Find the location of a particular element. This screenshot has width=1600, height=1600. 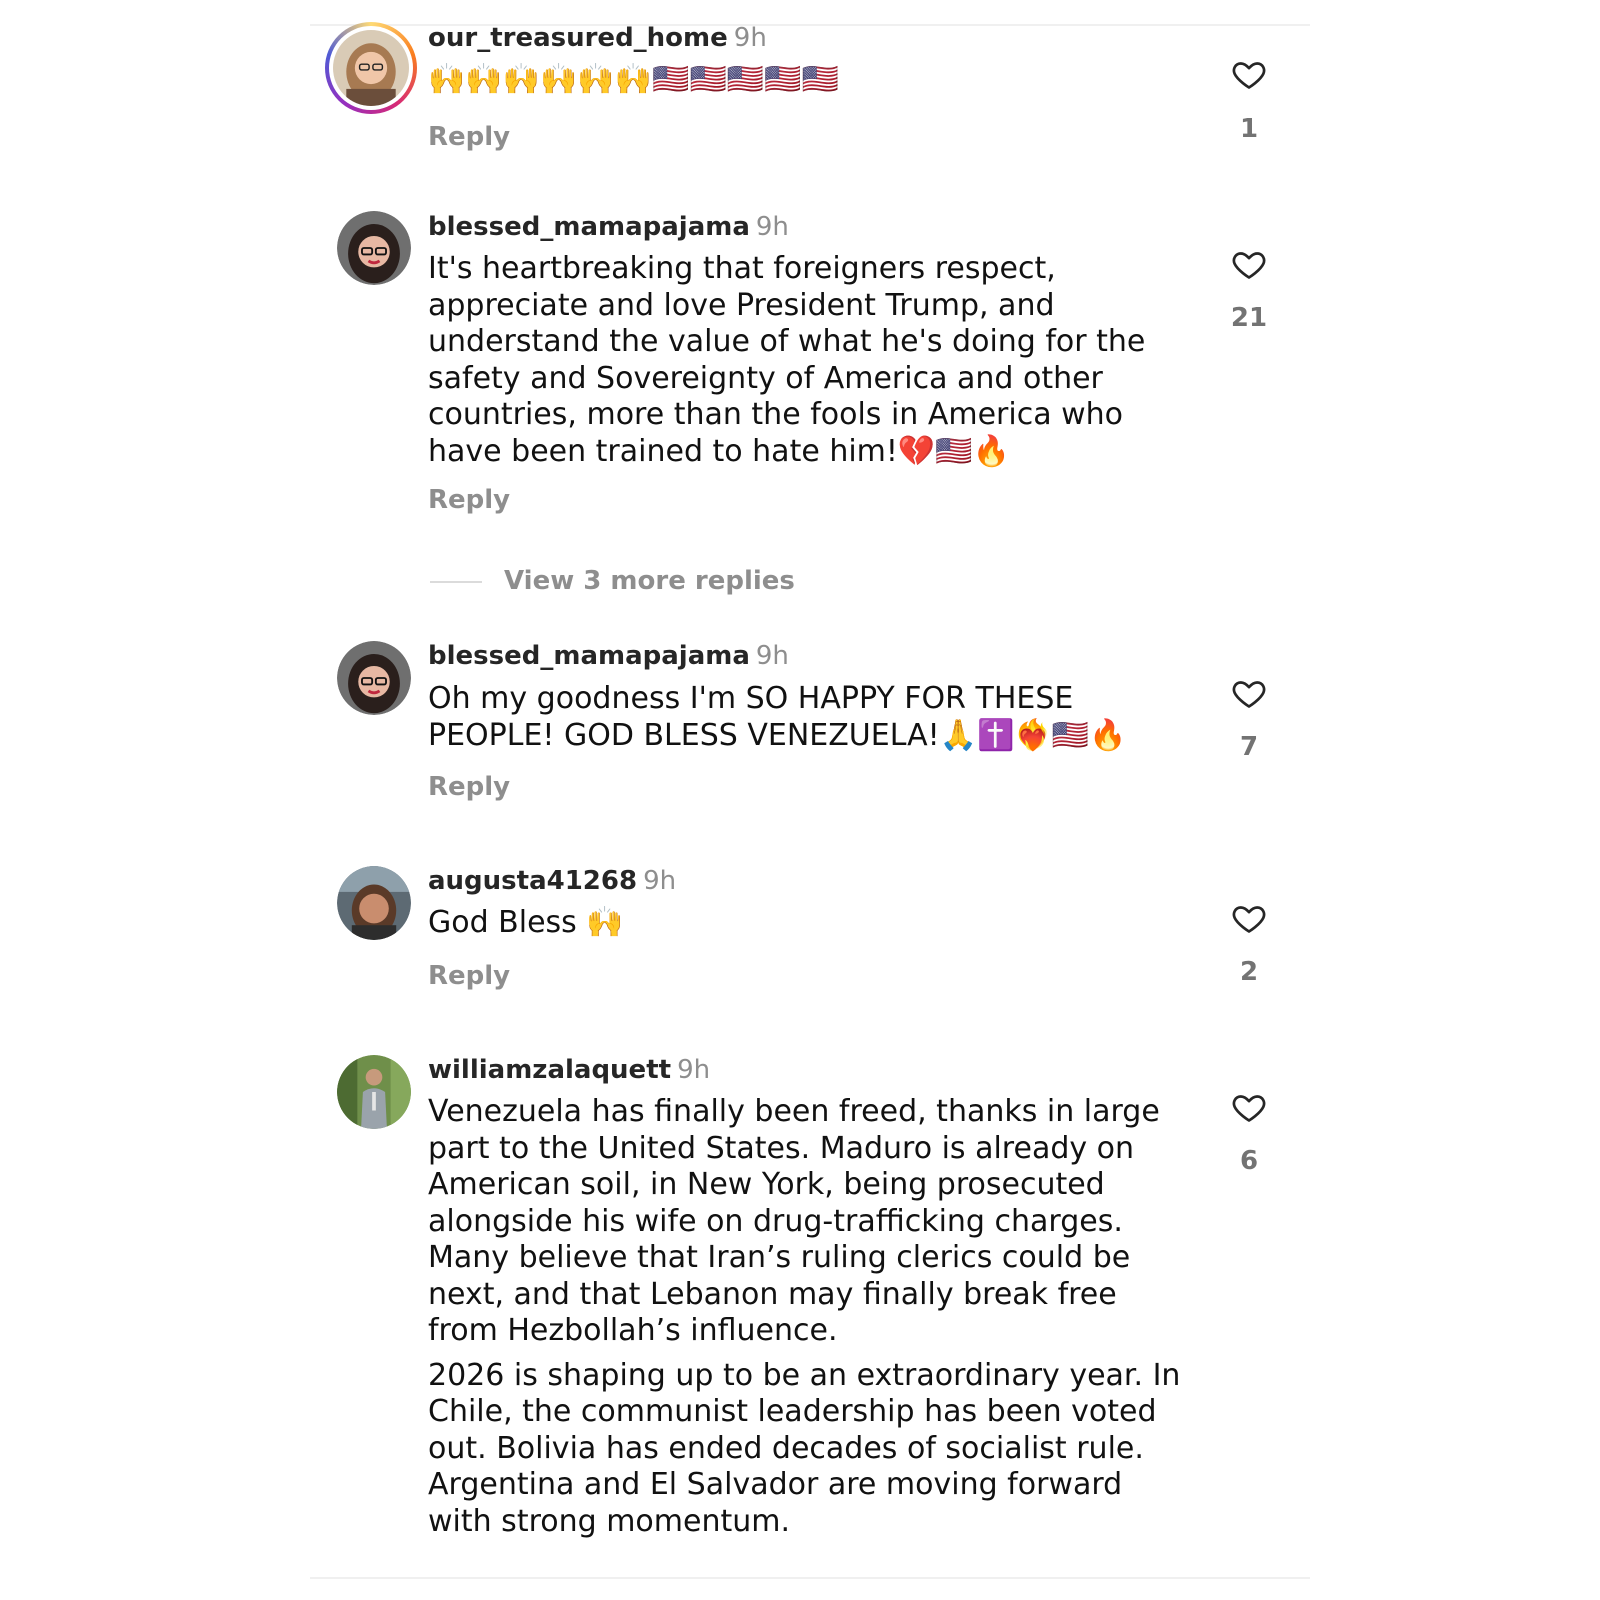

bottom-divider is located at coordinates (810, 1578).